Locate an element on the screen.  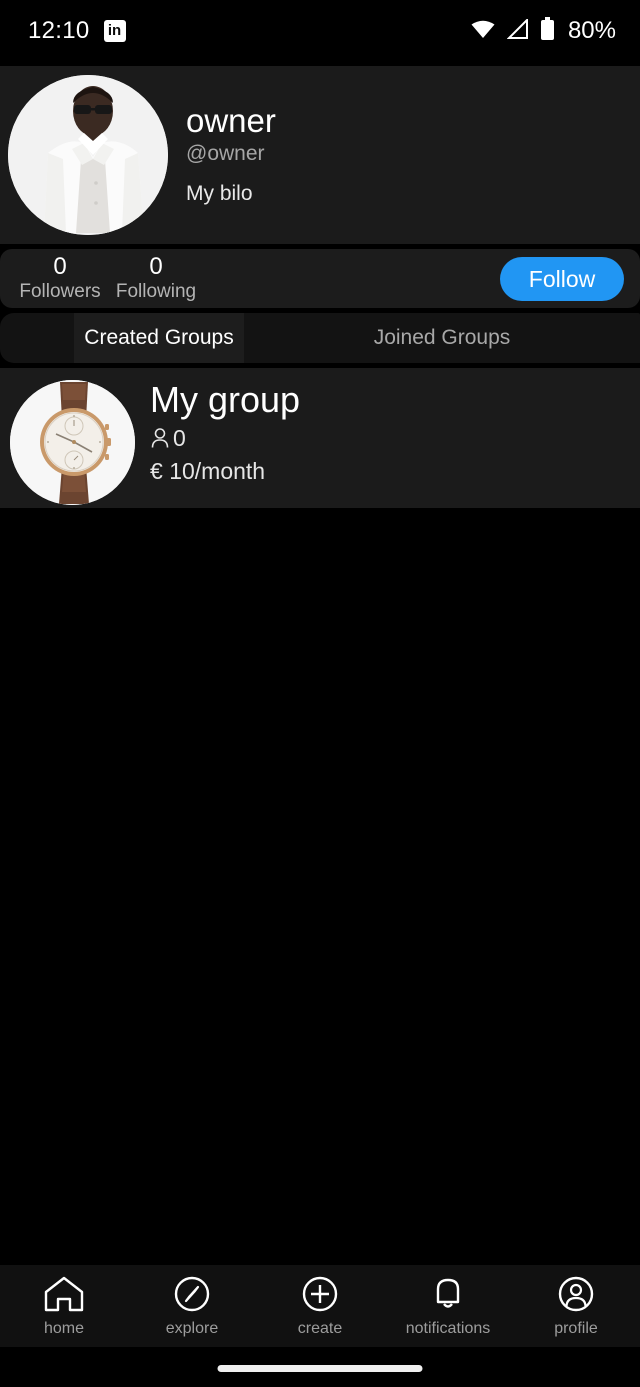
explore-compass-icon is located at coordinates (192, 1294).